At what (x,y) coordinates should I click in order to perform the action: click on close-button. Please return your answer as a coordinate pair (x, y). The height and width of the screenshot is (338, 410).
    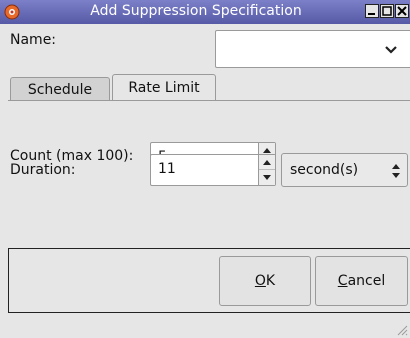
    Looking at the image, I should click on (402, 11).